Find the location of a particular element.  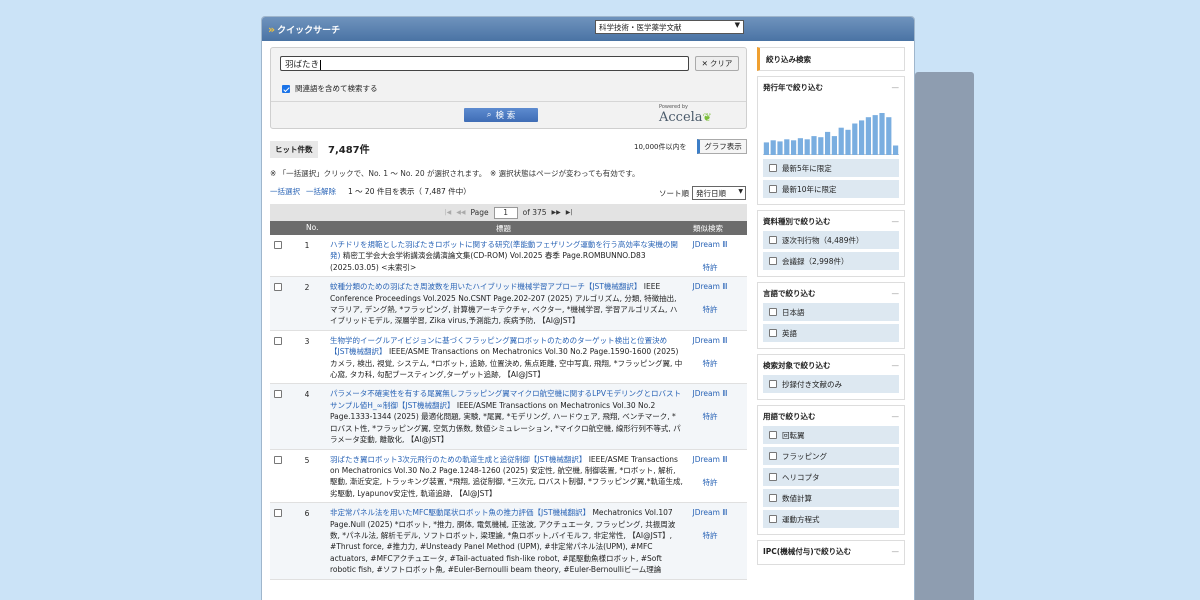

graph-display-button: グラフ表示 is located at coordinates (722, 146).